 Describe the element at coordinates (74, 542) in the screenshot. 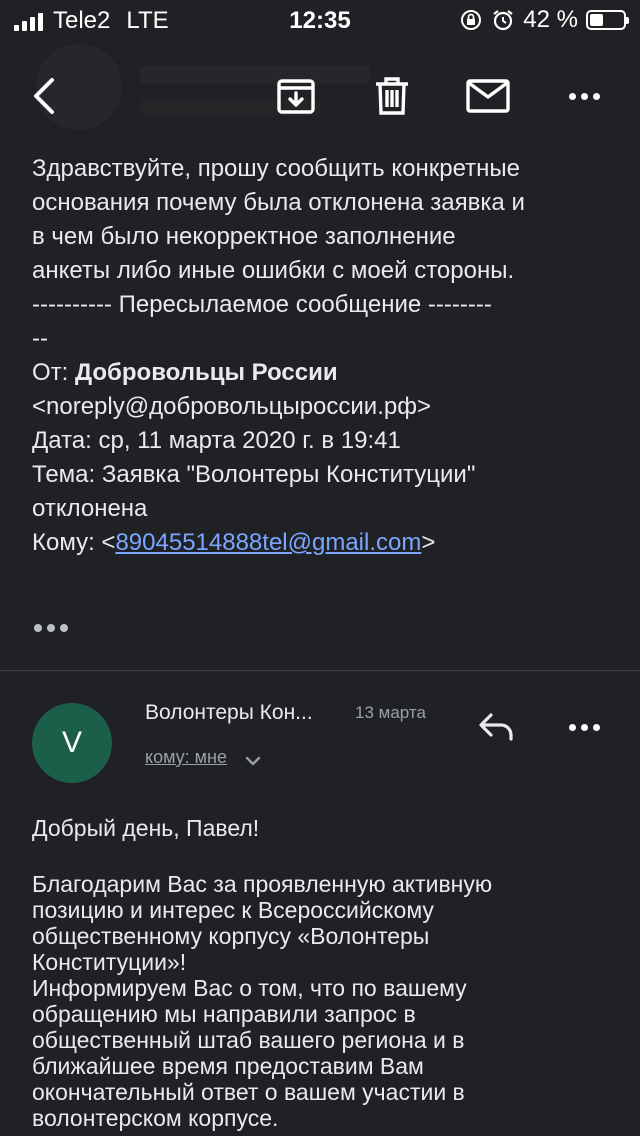

I see `to-label: Кому: <` at that location.